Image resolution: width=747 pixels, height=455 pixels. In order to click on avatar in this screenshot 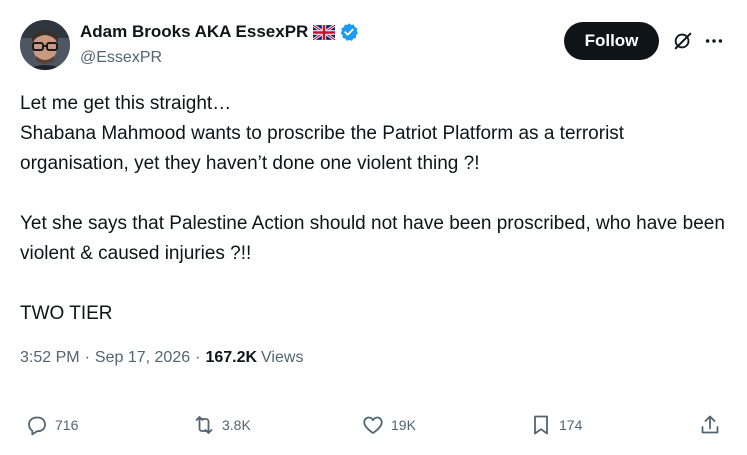, I will do `click(45, 45)`.